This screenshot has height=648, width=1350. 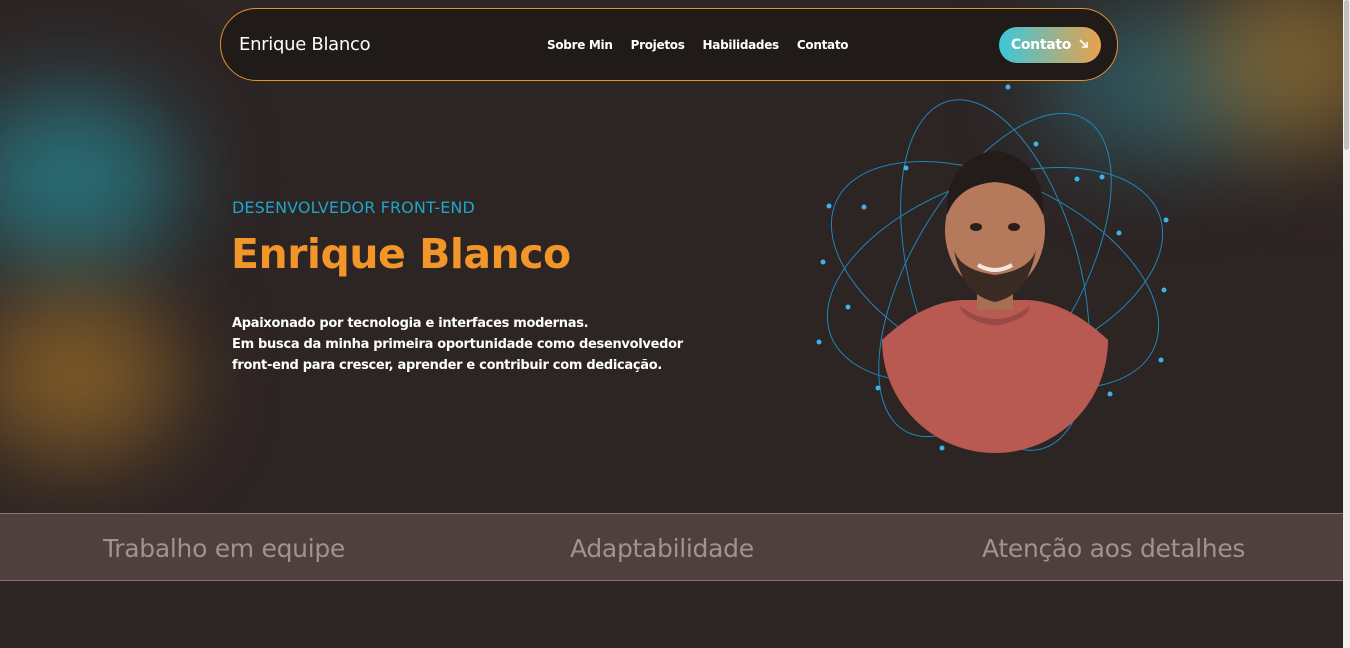 What do you see at coordinates (224, 548) in the screenshot?
I see `skill-item: Trabalho em equipe` at bounding box center [224, 548].